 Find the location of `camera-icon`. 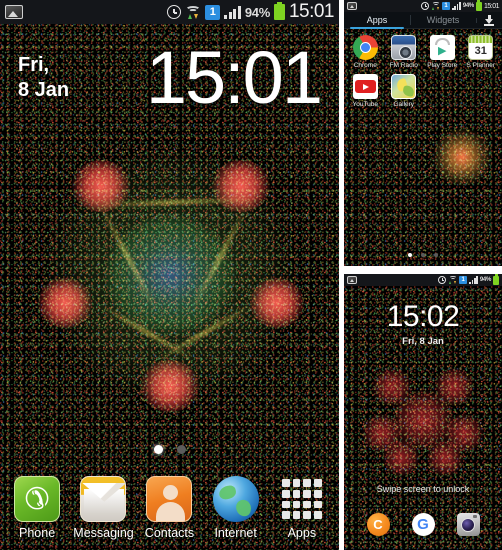

camera-icon is located at coordinates (468, 524).